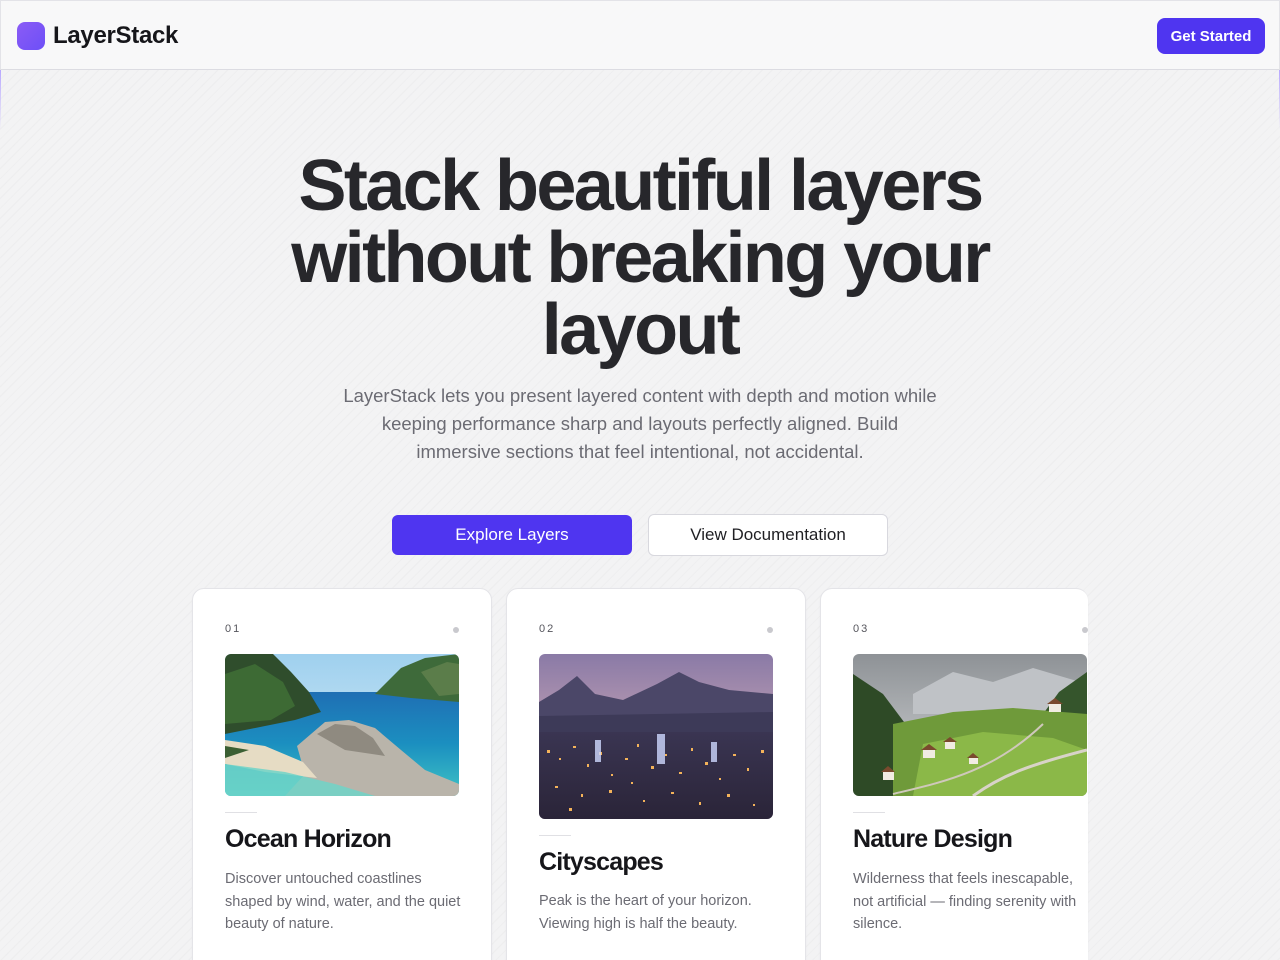 The width and height of the screenshot is (1280, 960). Describe the element at coordinates (640, 35) in the screenshot. I see `top-navbar: LayerStack Get Started` at that location.